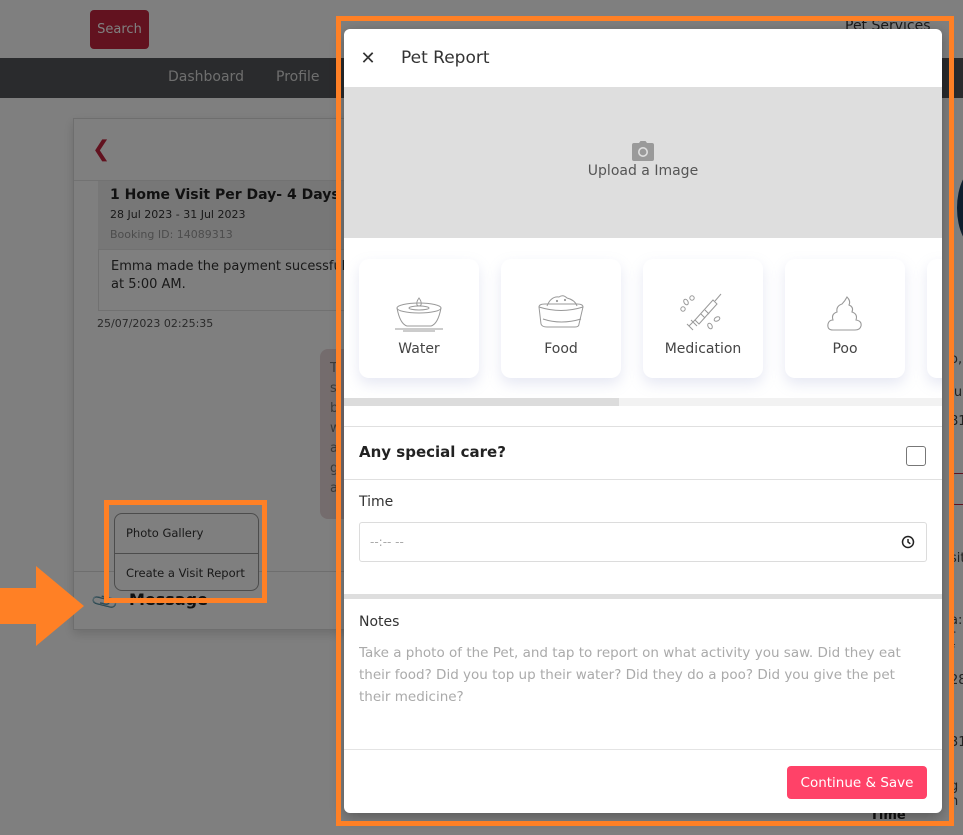 This screenshot has height=835, width=963. What do you see at coordinates (561, 349) in the screenshot?
I see `activity-label: Food` at bounding box center [561, 349].